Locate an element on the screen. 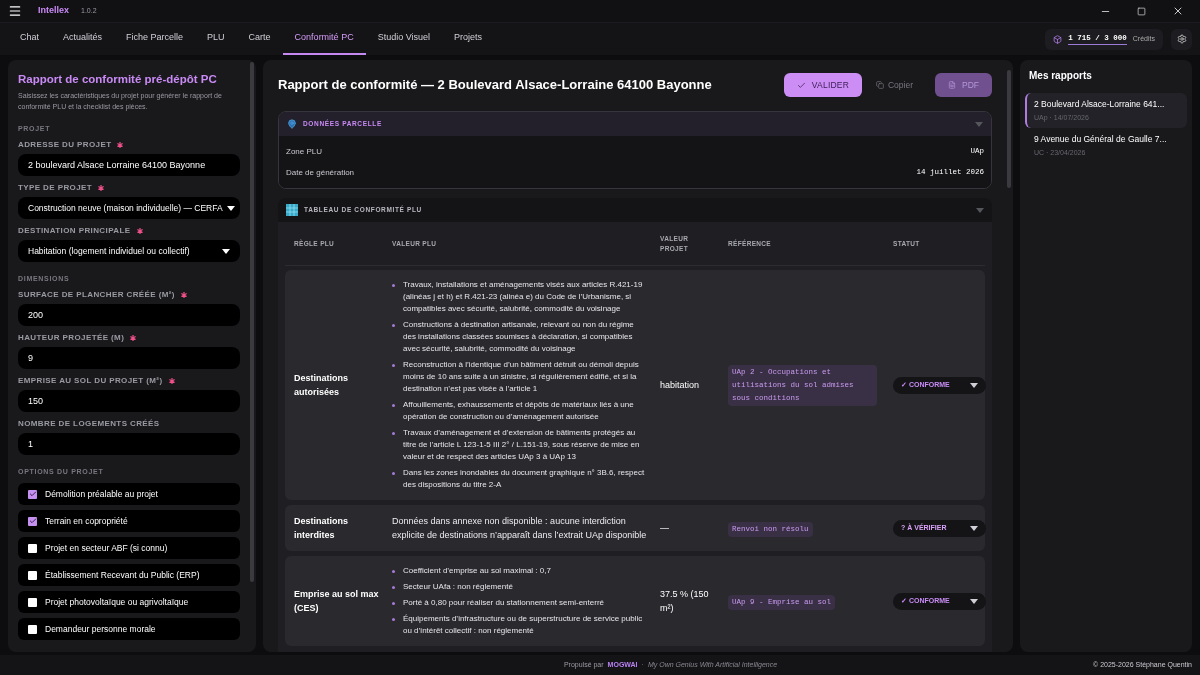  nav-tab: Conformité PC is located at coordinates (324, 39).